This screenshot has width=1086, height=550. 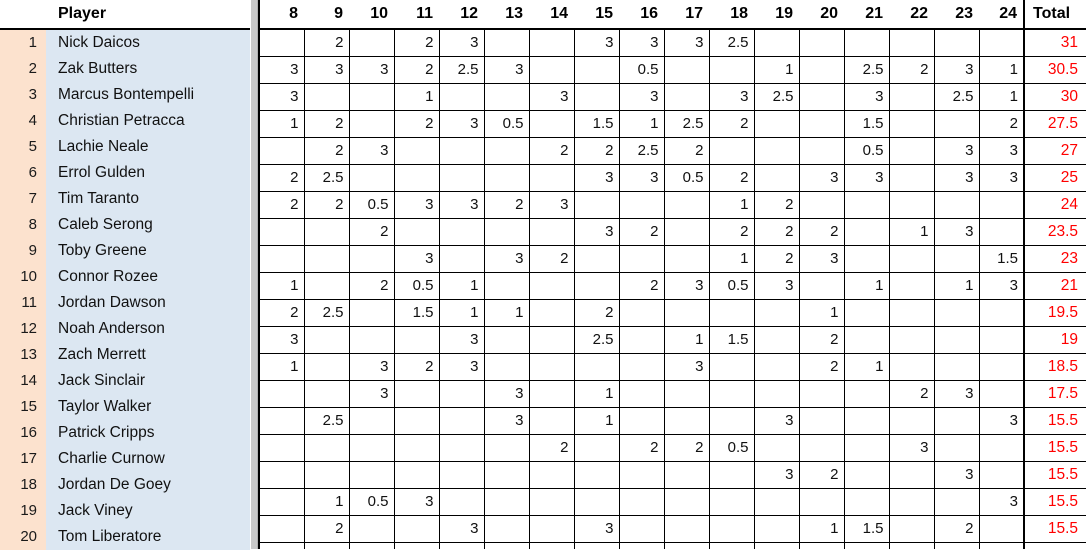 I want to click on vote-cell-r16-round17: 2, so click(x=686, y=448).